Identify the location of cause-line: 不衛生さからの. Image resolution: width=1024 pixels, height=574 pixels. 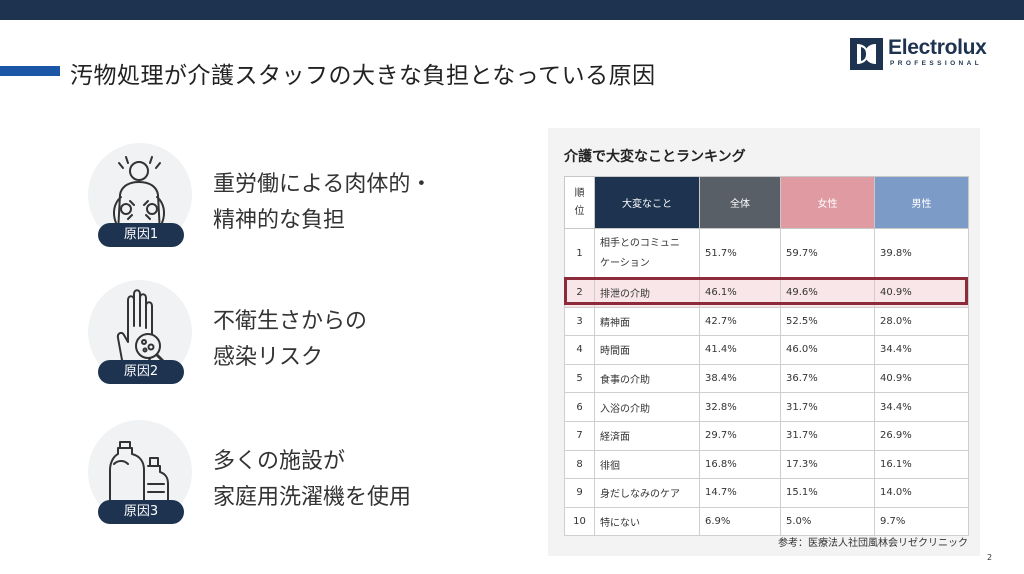
(290, 321).